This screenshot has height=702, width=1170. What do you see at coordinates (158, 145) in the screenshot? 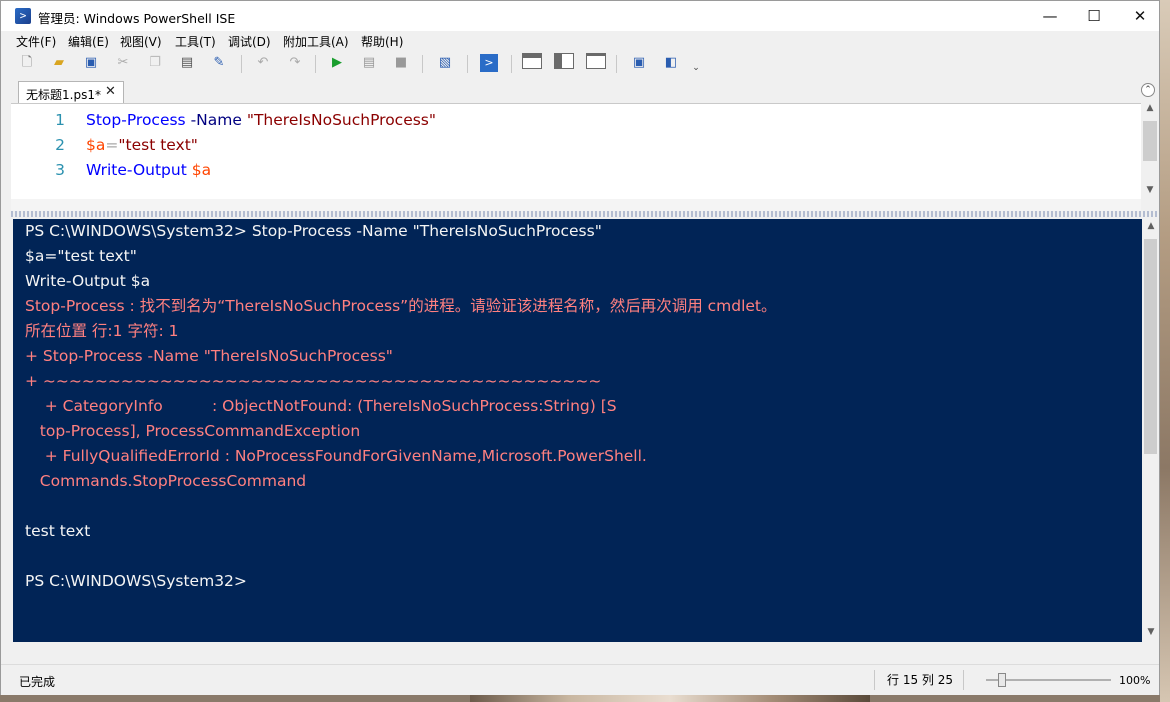
I see `code-token: "test text"` at bounding box center [158, 145].